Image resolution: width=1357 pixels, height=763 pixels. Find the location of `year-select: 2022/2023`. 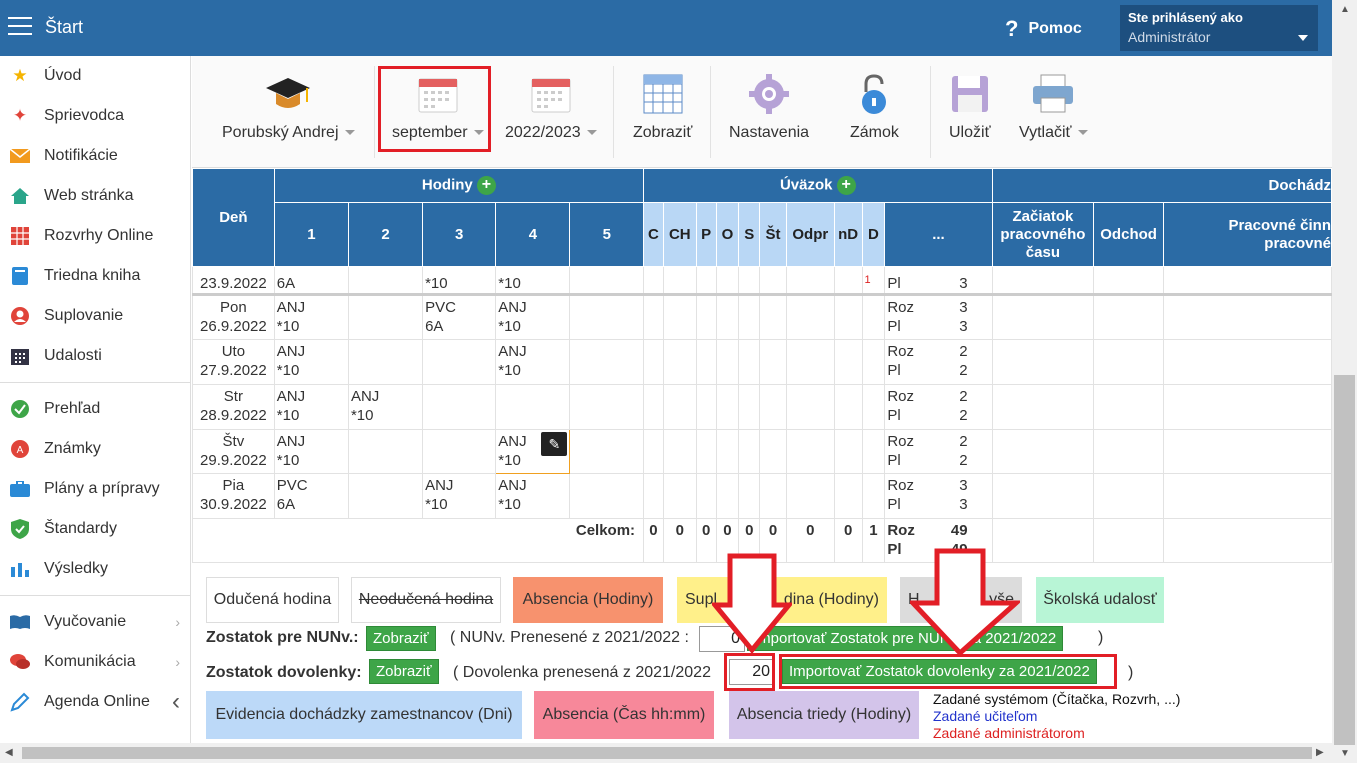

year-select: 2022/2023 is located at coordinates (551, 107).